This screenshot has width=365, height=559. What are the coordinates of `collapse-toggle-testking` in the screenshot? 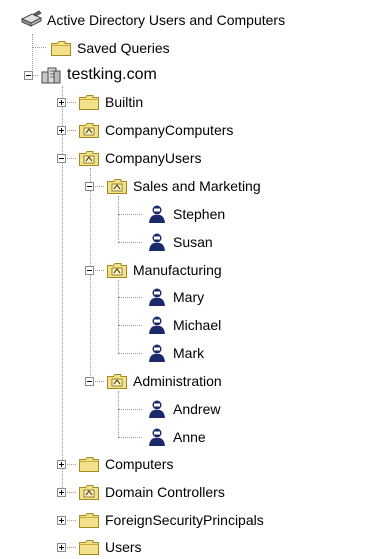 It's located at (28, 75).